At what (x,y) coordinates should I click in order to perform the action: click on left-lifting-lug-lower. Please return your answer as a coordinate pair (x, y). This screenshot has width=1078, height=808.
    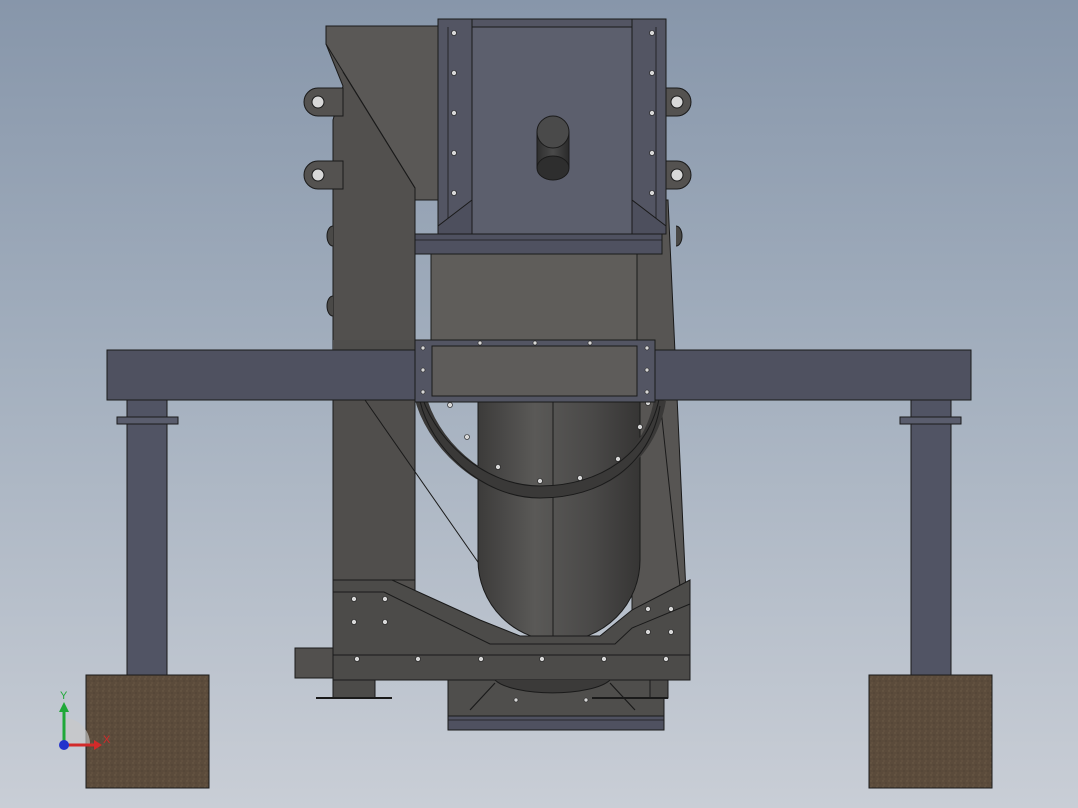
    Looking at the image, I should click on (323, 175).